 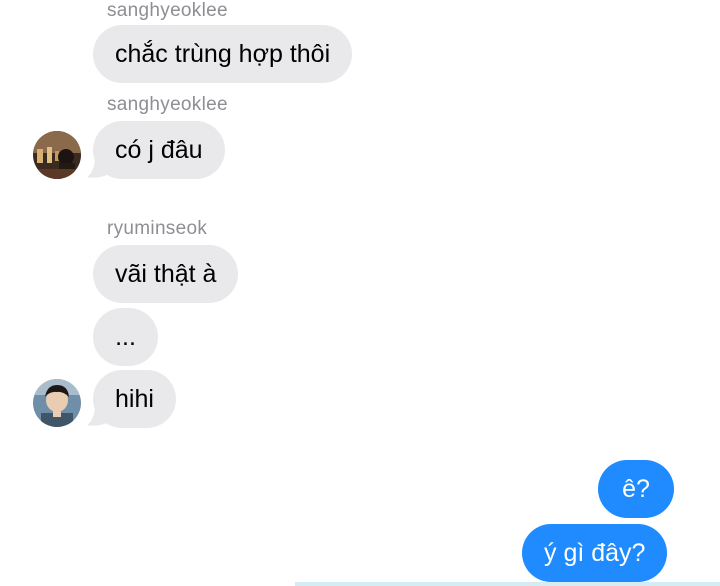 I want to click on outgoing-message-bubble: ê?, so click(x=636, y=489).